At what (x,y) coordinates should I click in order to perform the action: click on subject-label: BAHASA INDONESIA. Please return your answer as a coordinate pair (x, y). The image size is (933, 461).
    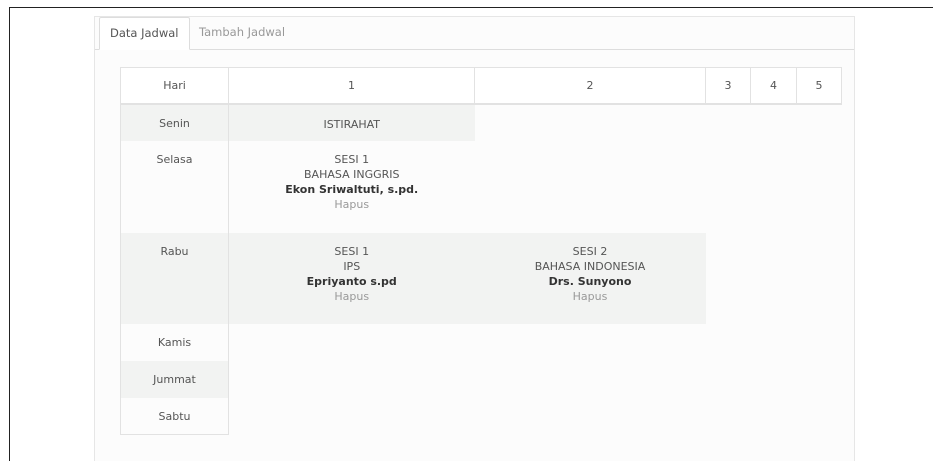
    Looking at the image, I should click on (590, 266).